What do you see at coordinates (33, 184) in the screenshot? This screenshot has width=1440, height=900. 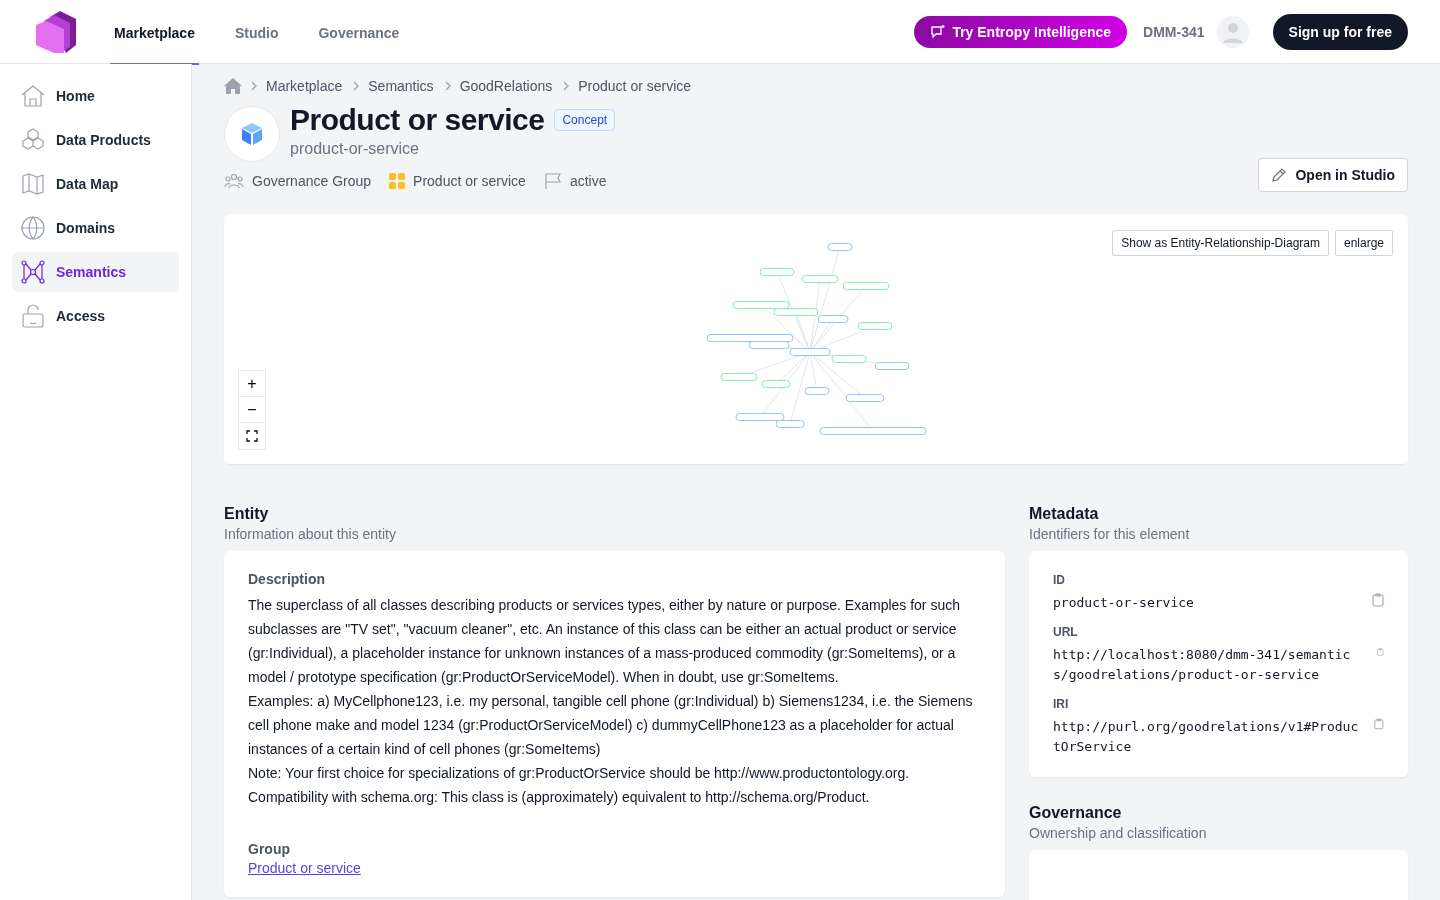 I see `map-icon` at bounding box center [33, 184].